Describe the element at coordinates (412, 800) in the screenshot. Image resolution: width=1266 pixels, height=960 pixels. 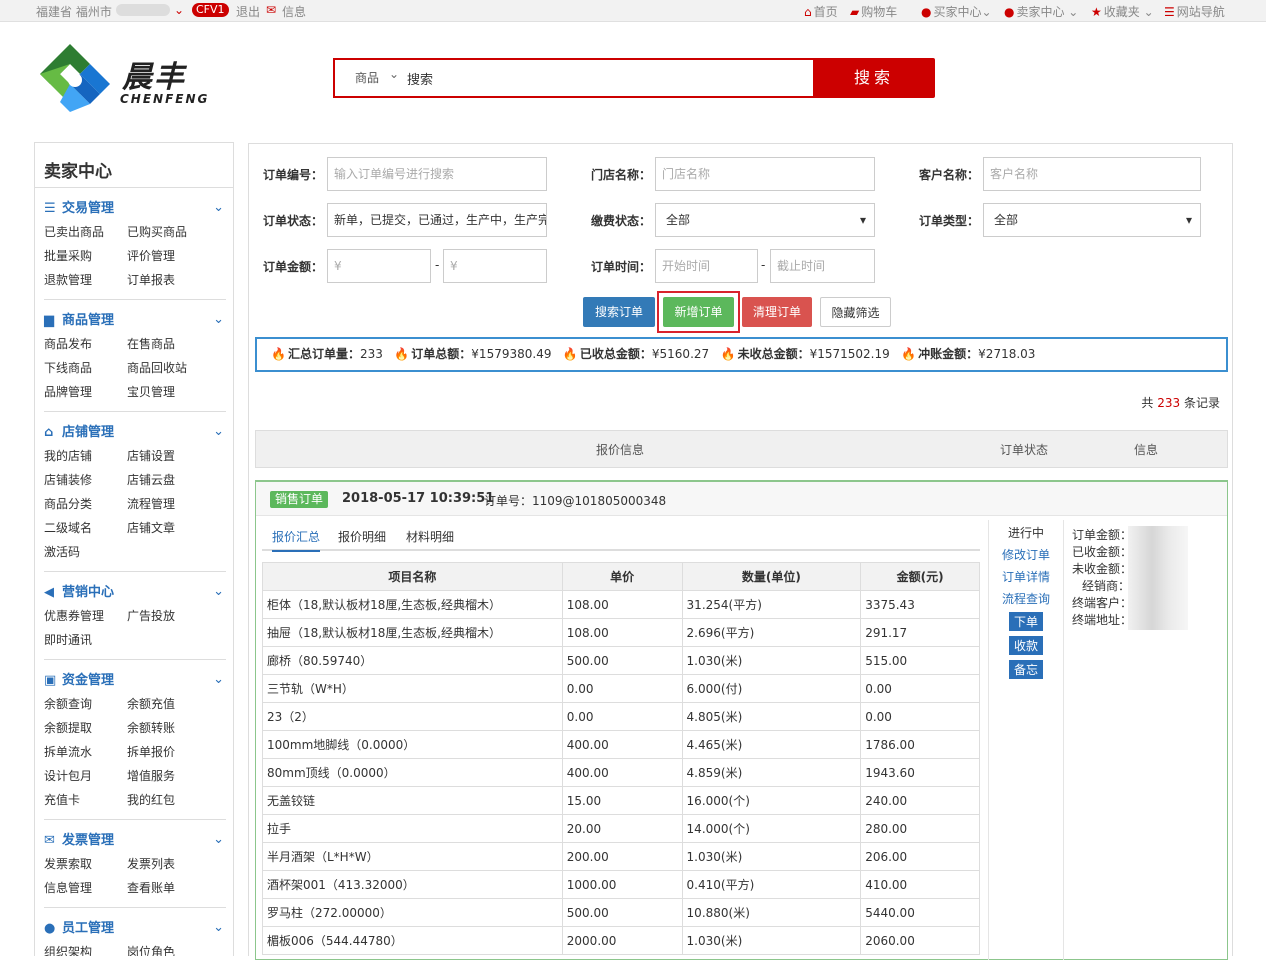
I see `cell-item: 无盖铰链` at that location.